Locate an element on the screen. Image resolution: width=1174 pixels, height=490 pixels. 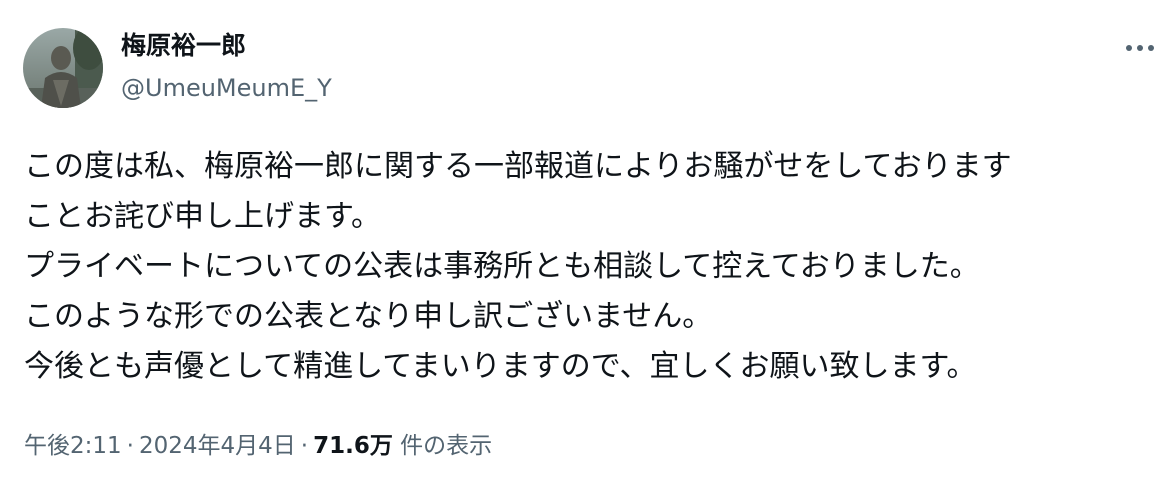
more-options-button is located at coordinates (1140, 48).